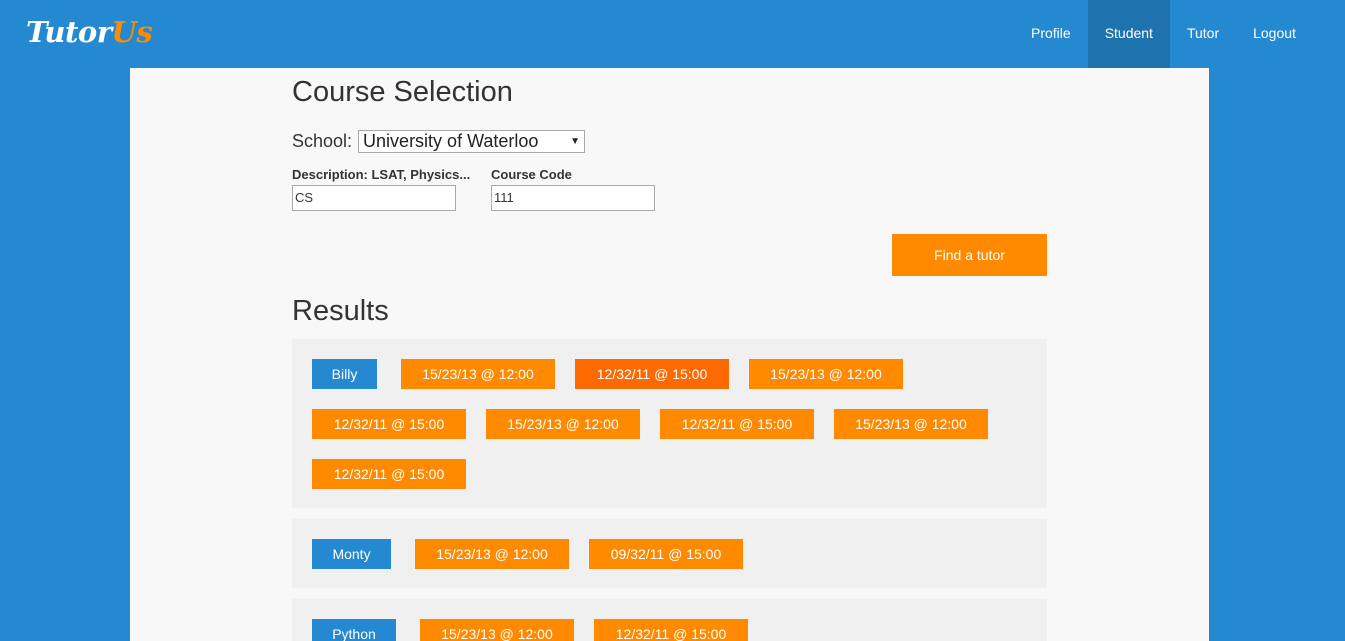 This screenshot has height=641, width=1345. Describe the element at coordinates (340, 311) in the screenshot. I see `results-title: Results` at that location.